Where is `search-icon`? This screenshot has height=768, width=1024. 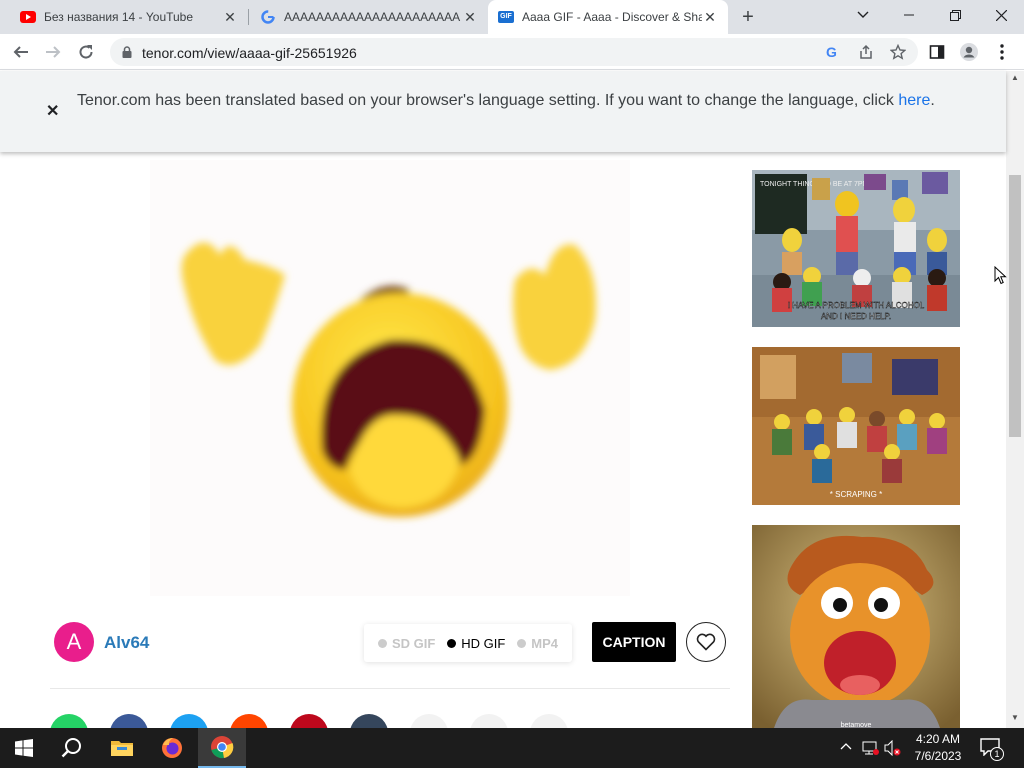
search-icon is located at coordinates (71, 748).